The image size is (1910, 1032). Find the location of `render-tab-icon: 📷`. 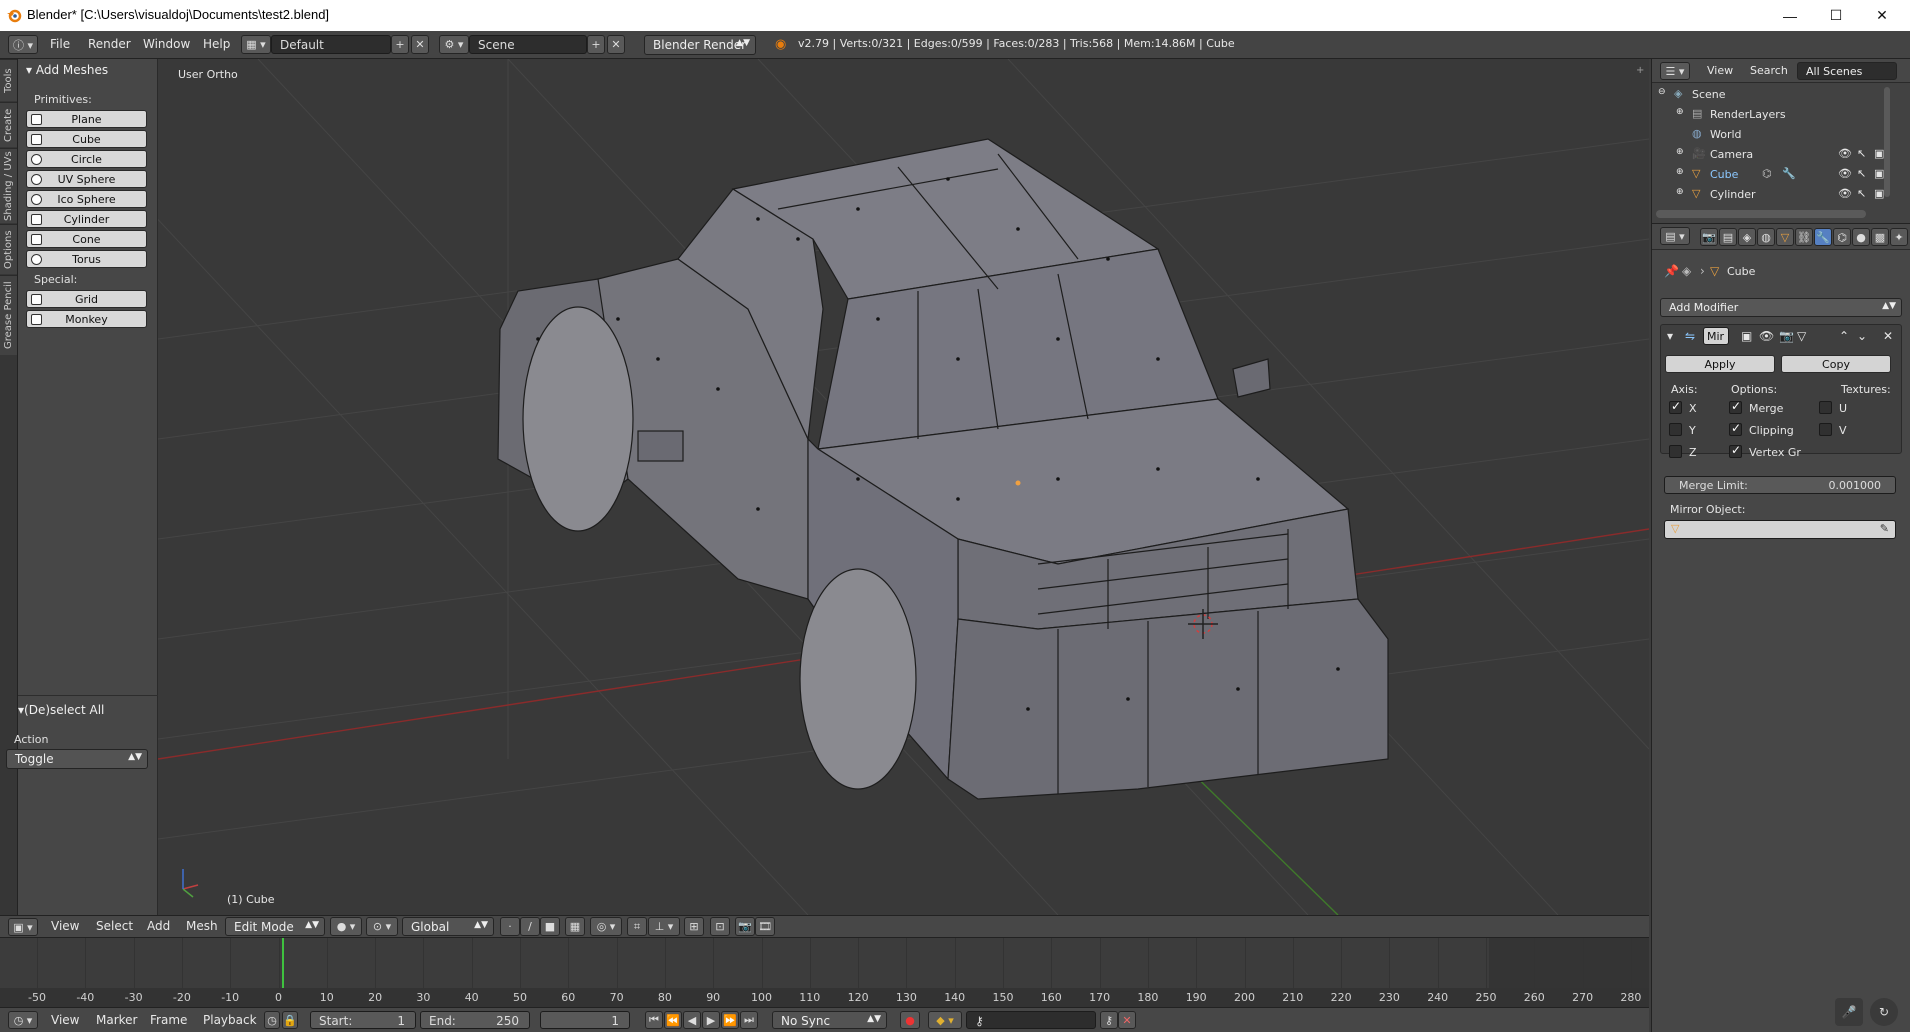

render-tab-icon: 📷 is located at coordinates (1709, 237).